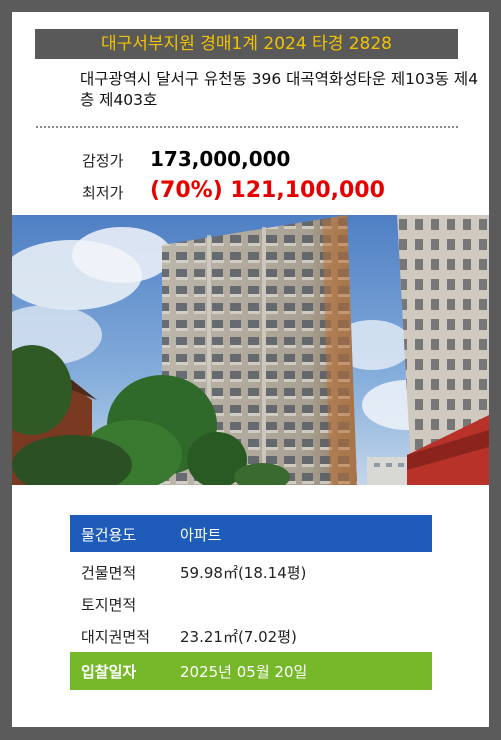  Describe the element at coordinates (109, 535) in the screenshot. I see `usage-label: 물건용도` at that location.